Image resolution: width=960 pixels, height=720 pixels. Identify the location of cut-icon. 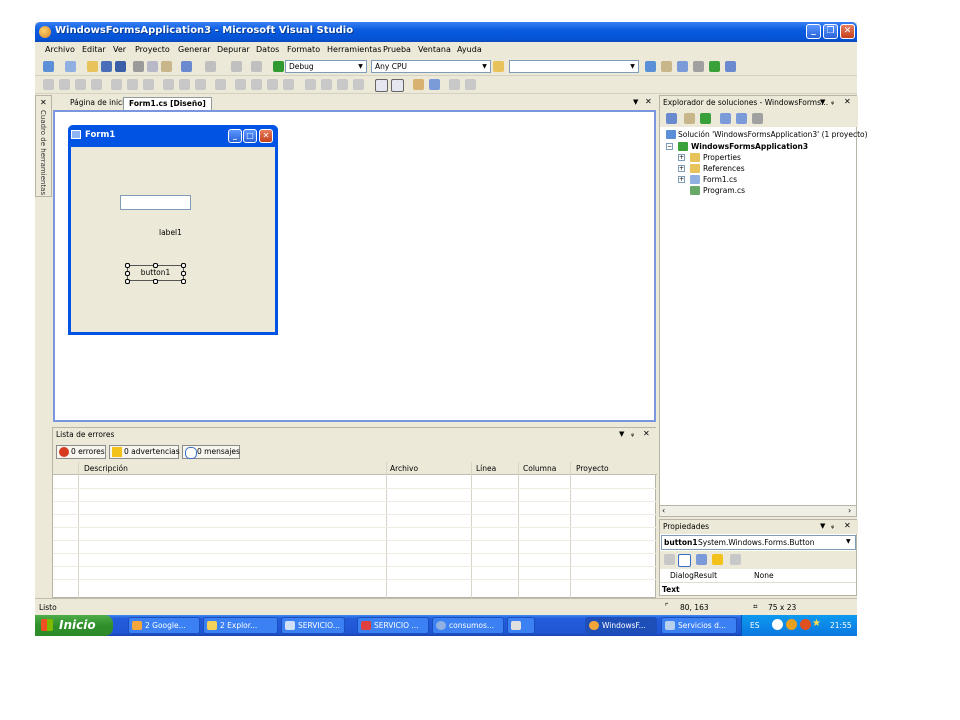
(138, 66).